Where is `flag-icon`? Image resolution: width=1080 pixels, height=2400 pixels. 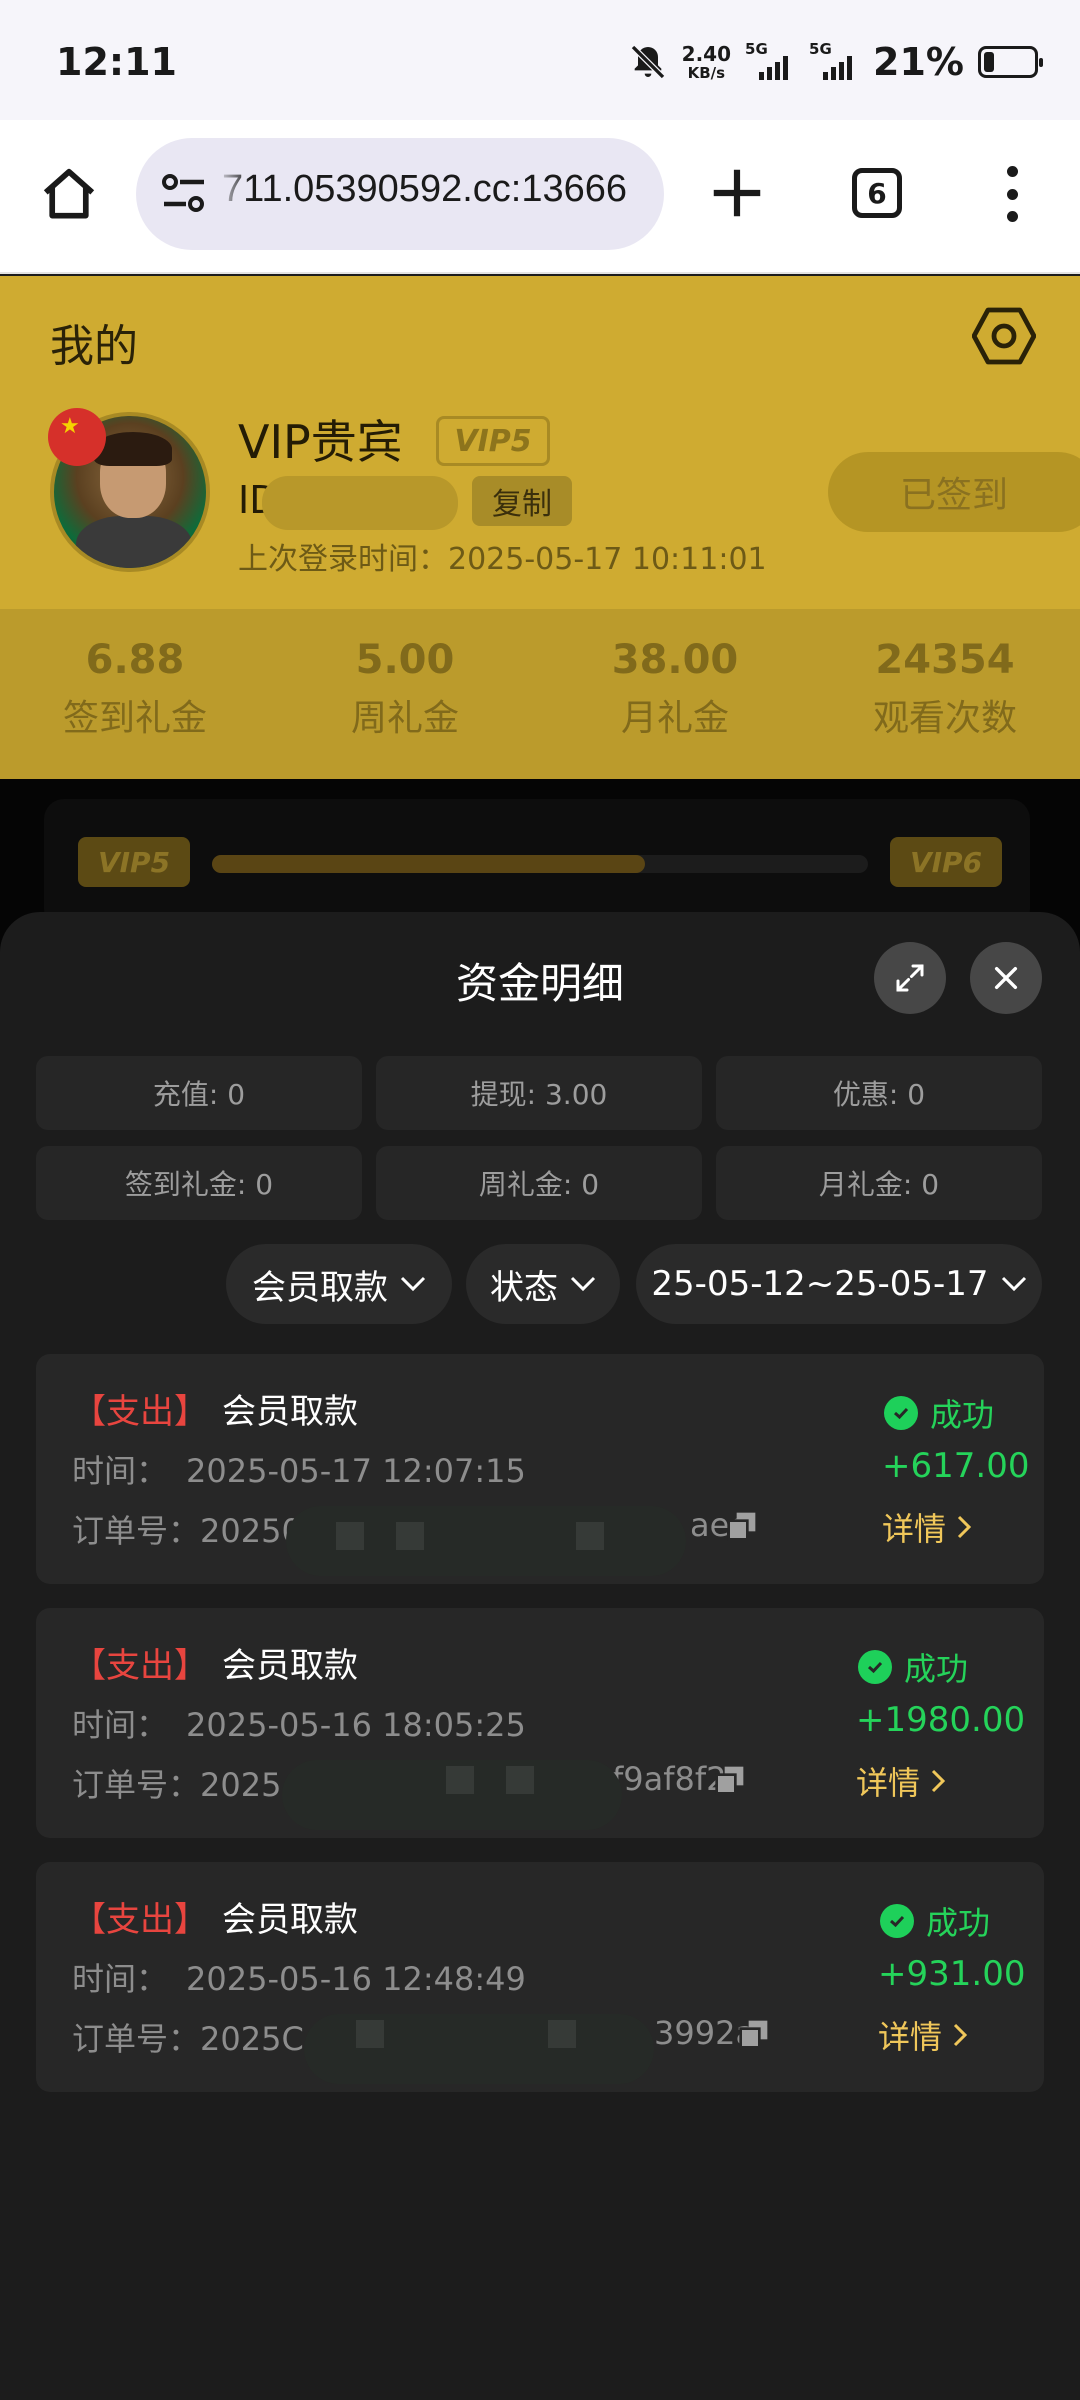 flag-icon is located at coordinates (77, 437).